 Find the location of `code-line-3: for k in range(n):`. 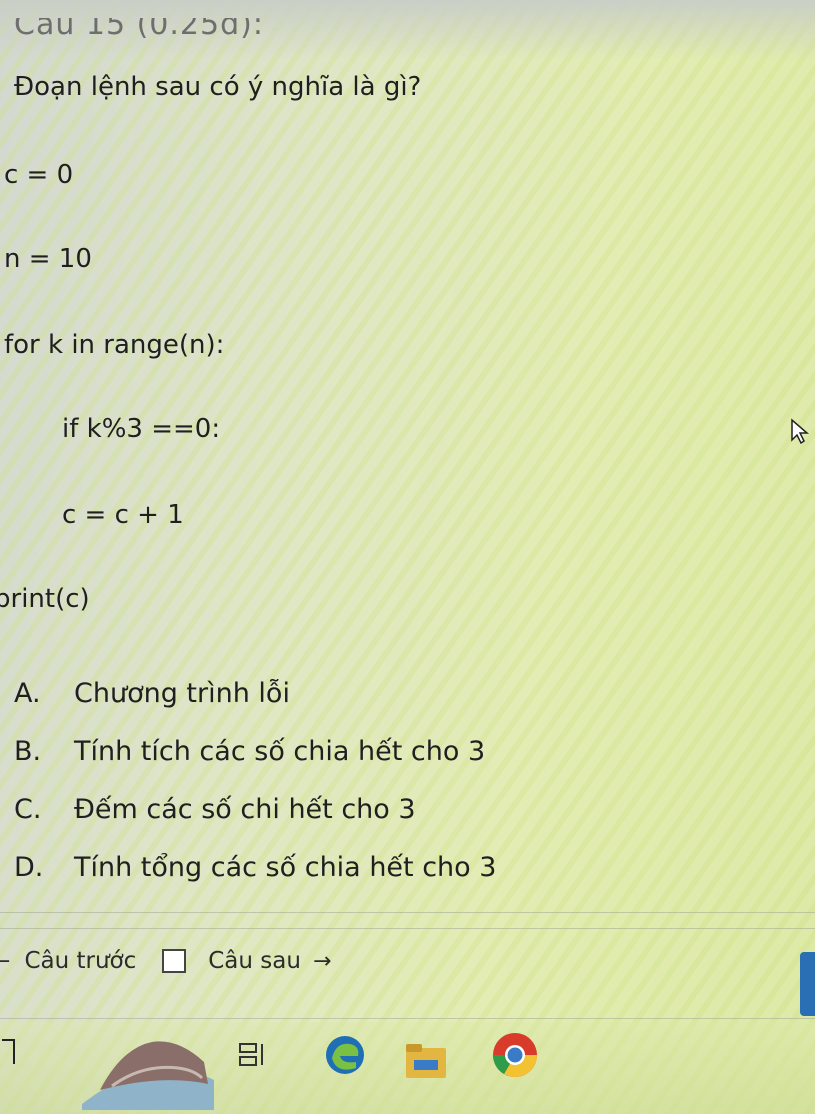

code-line-3: for k in range(n): is located at coordinates (114, 345).